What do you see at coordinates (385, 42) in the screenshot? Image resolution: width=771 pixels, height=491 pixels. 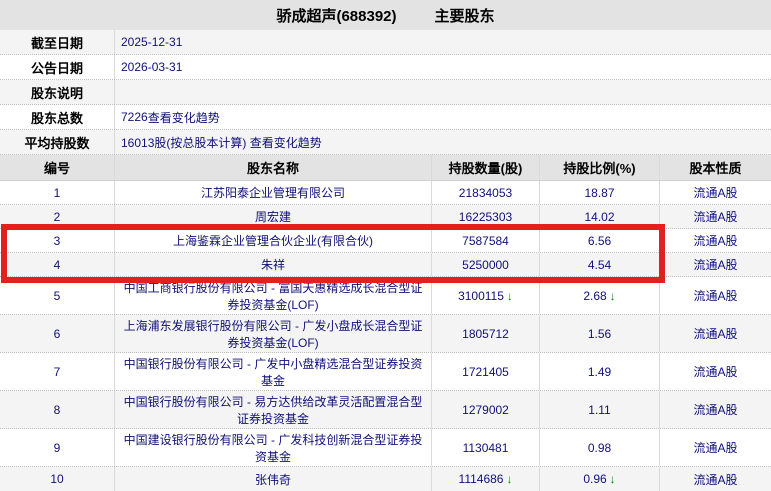 I see `info-row-cutoff-date: 截至日期 2025-12-31` at bounding box center [385, 42].